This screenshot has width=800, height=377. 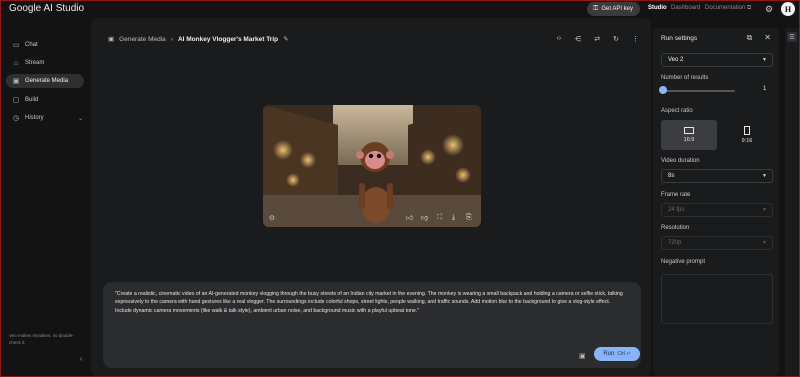 I want to click on resolution-value: 720p, so click(x=675, y=243).